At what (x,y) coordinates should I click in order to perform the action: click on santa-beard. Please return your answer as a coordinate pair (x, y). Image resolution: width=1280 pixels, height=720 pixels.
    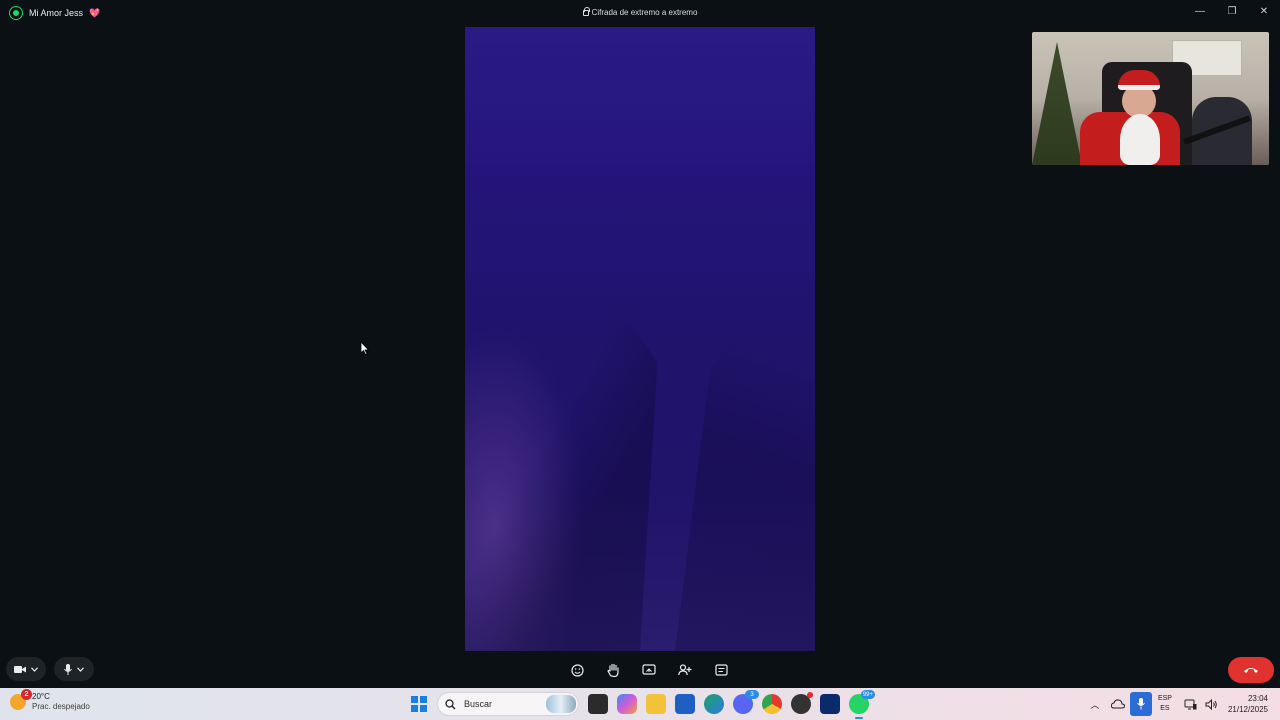
    Looking at the image, I should click on (1140, 139).